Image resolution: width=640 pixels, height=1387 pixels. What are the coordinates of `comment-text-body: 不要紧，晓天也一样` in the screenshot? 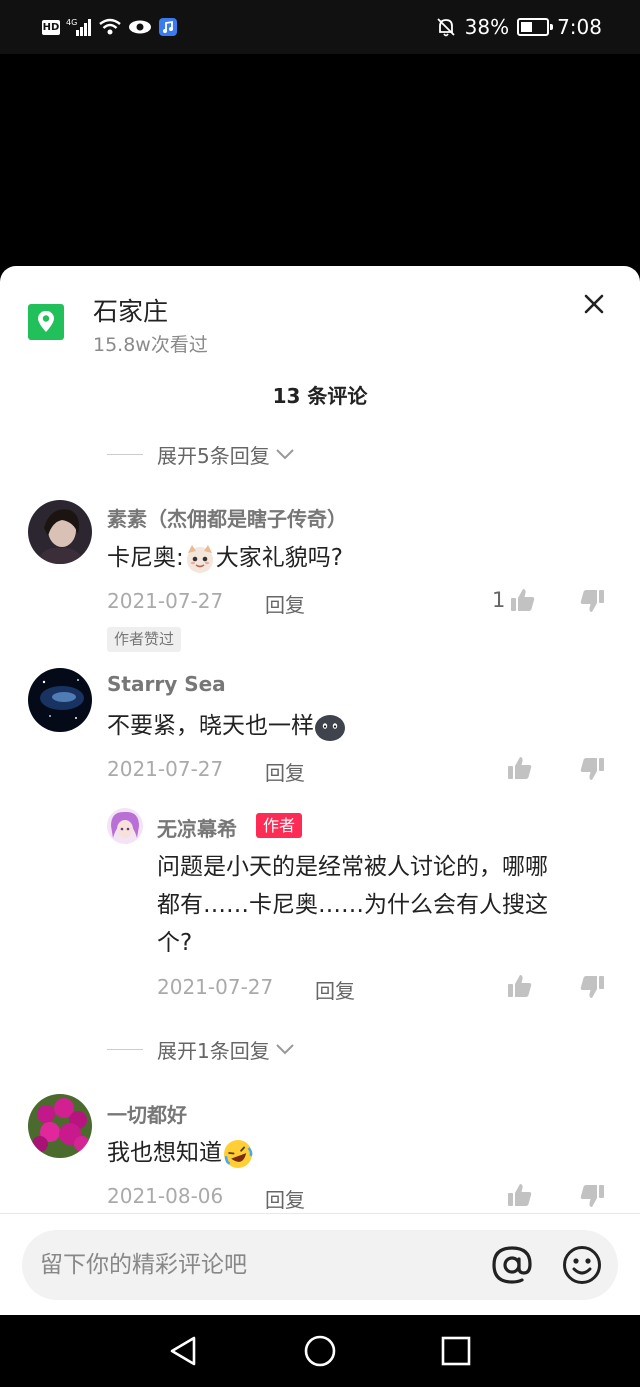 It's located at (210, 726).